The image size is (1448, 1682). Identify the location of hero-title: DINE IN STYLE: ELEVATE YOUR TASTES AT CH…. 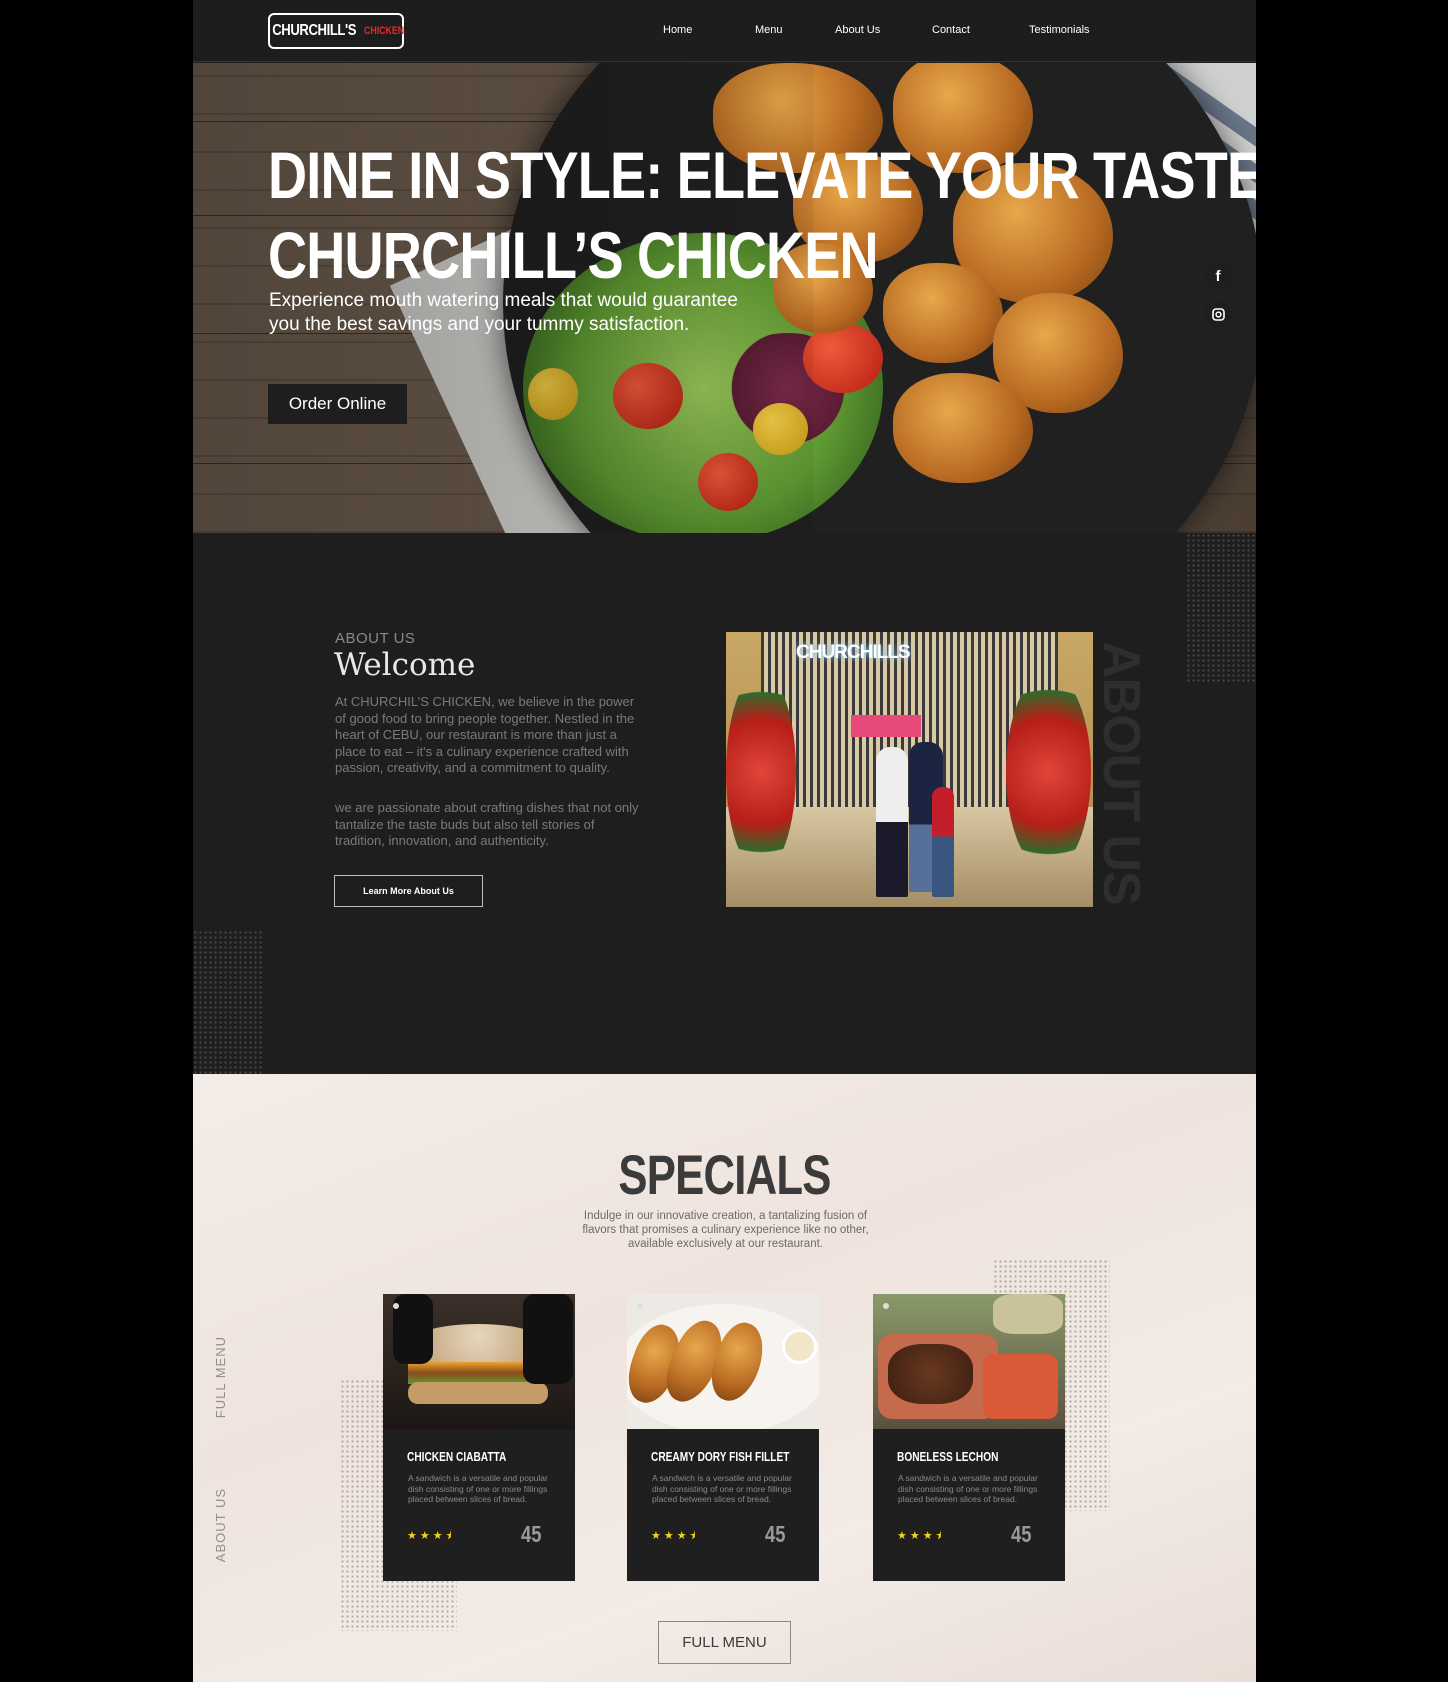
(762, 215).